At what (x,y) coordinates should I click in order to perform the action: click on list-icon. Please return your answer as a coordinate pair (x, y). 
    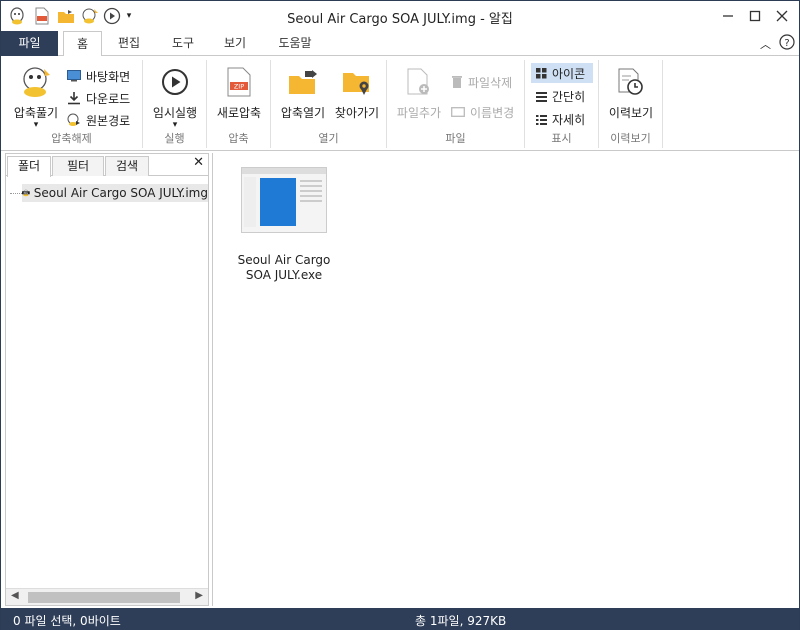
    Looking at the image, I should click on (541, 96).